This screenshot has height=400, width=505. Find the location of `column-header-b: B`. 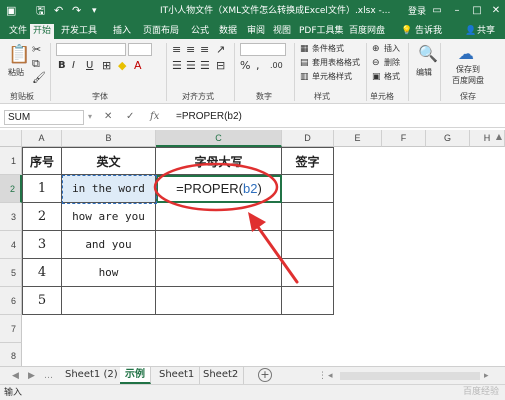

column-header-b: B is located at coordinates (109, 138).